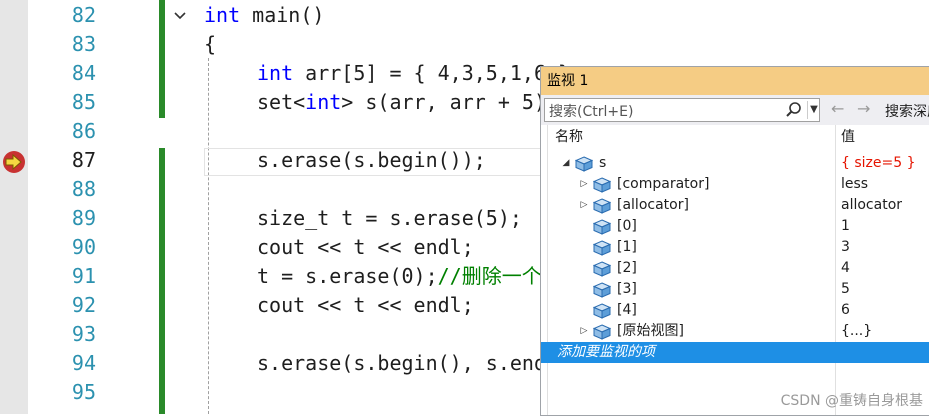 Image resolution: width=929 pixels, height=416 pixels. Describe the element at coordinates (735, 268) in the screenshot. I see `watch-row: [2] 4` at that location.